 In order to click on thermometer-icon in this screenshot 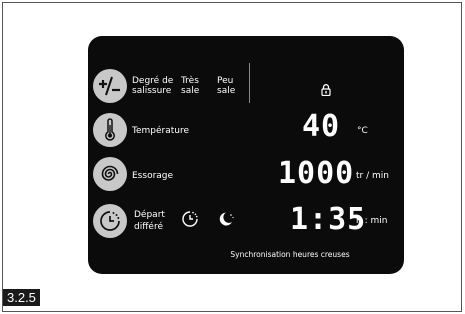, I will do `click(110, 129)`.